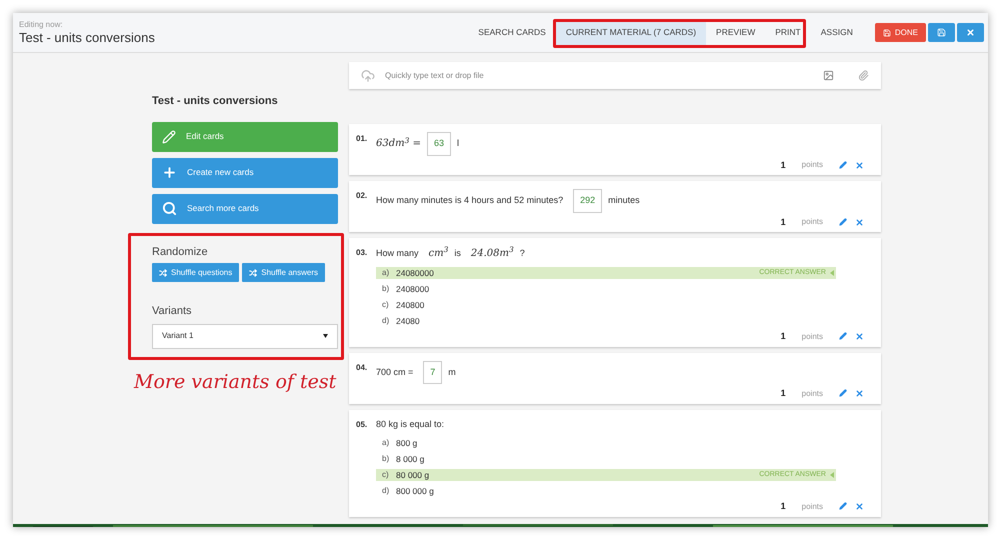 The height and width of the screenshot is (542, 1000). I want to click on sidebar-button: Create new cards, so click(245, 173).